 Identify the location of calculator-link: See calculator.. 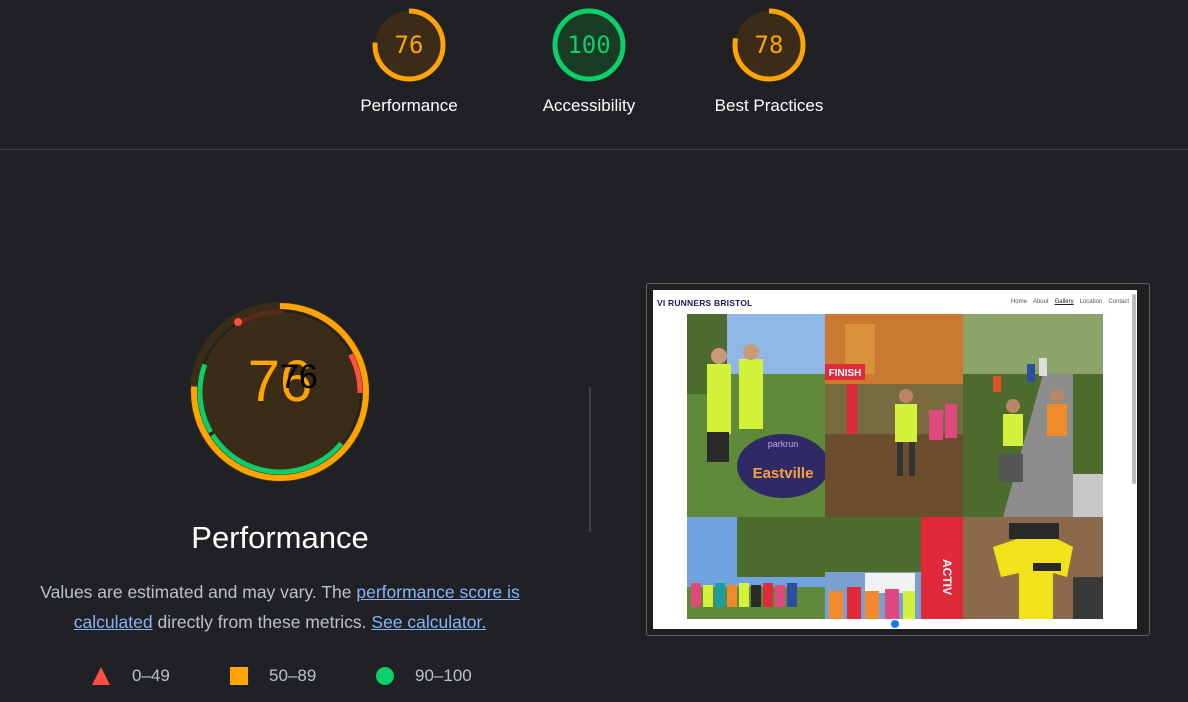
(428, 622).